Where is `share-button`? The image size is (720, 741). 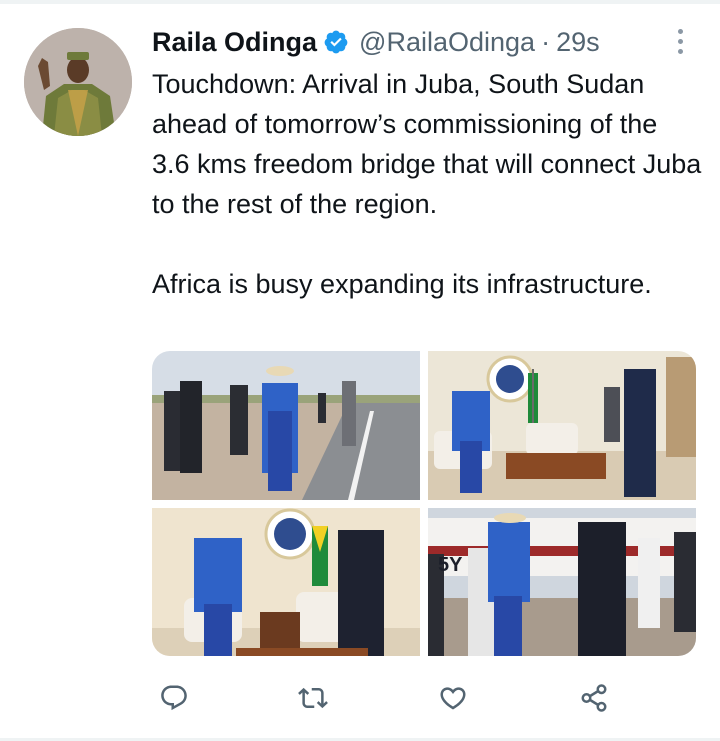
share-button is located at coordinates (594, 698).